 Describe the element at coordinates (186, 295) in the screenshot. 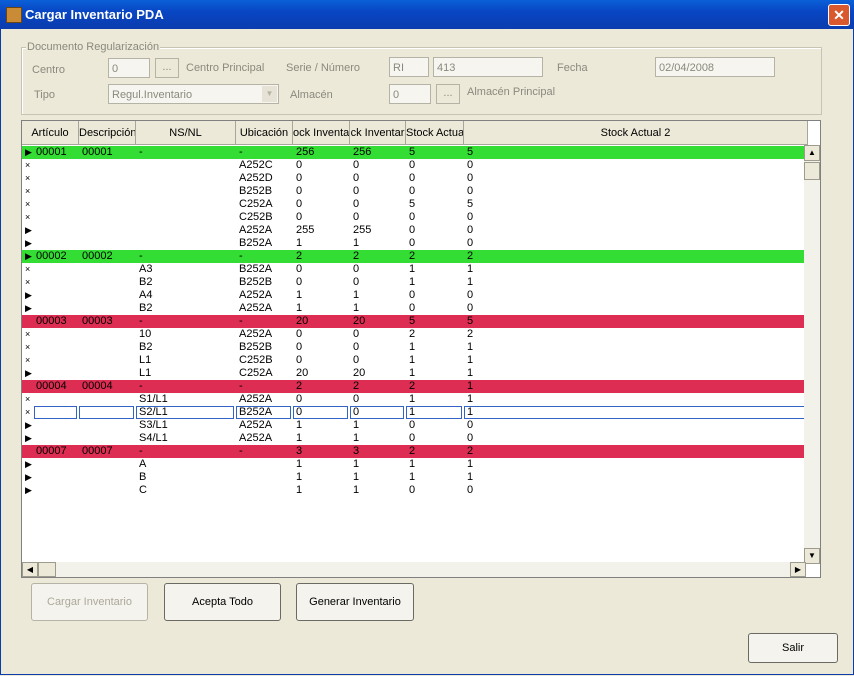

I see `grid-cell: A4` at that location.